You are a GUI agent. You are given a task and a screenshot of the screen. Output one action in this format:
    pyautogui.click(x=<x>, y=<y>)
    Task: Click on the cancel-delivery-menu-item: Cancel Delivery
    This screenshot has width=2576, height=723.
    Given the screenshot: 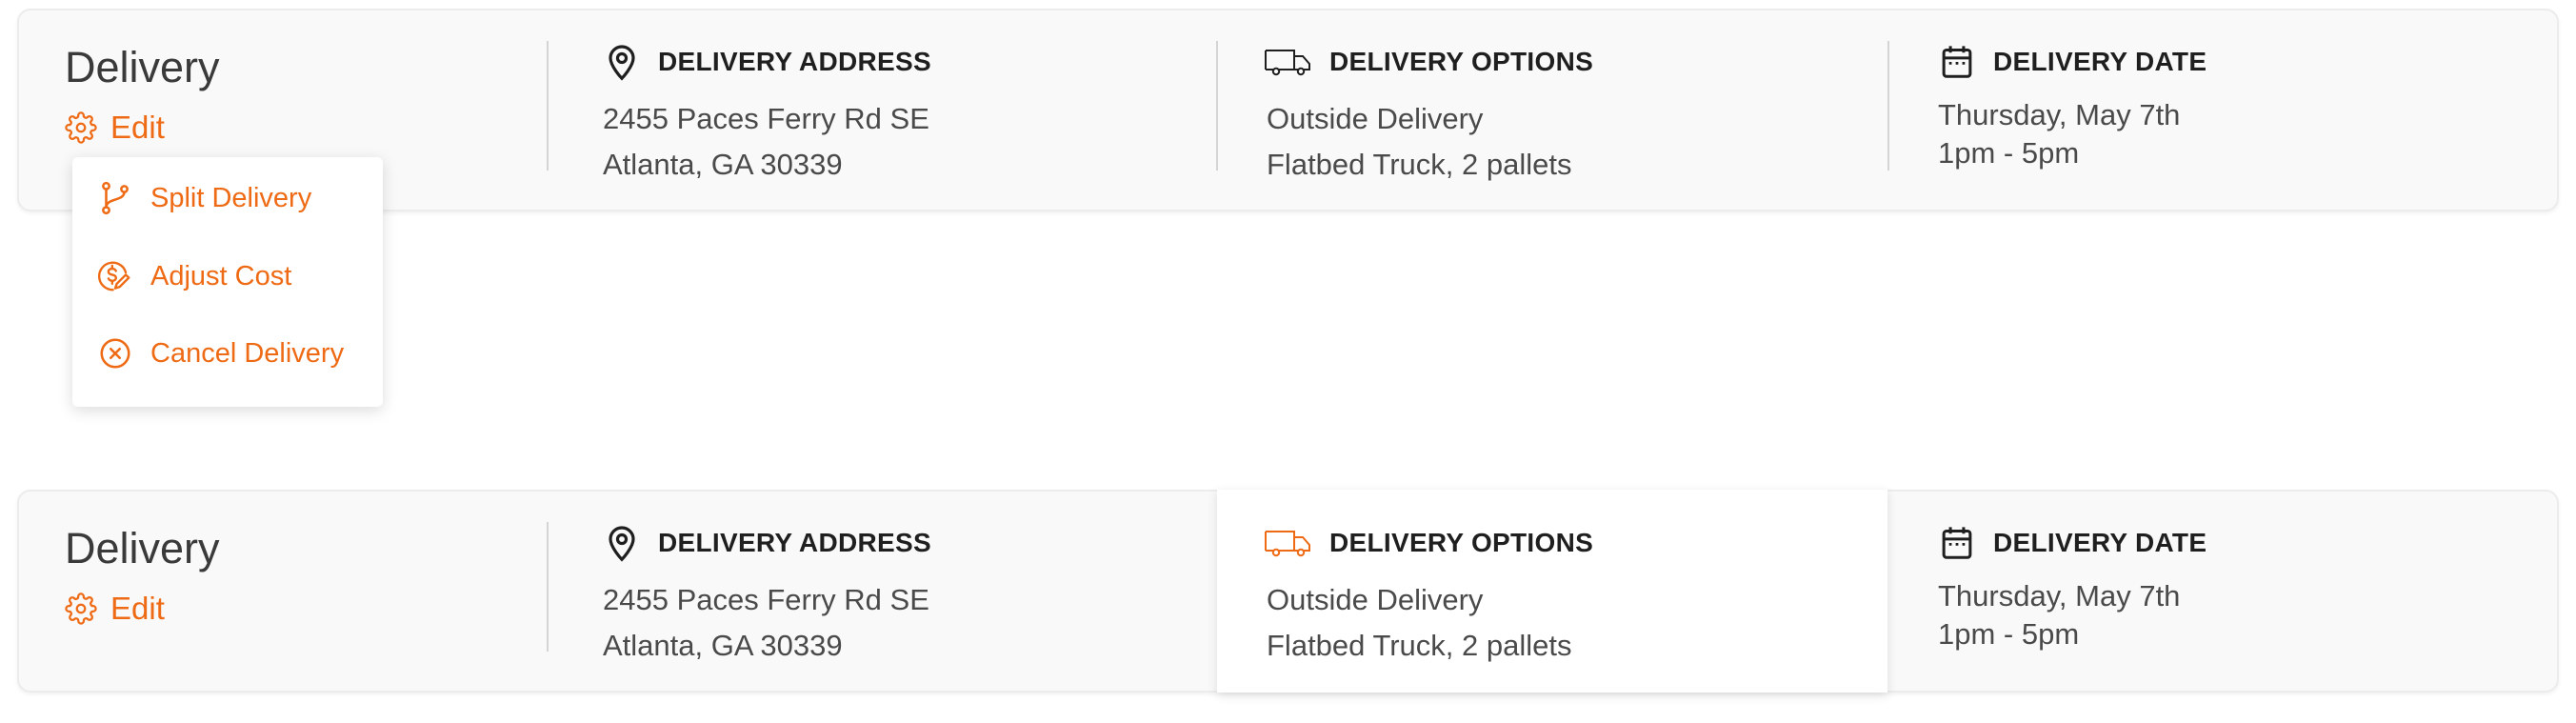 What is the action you would take?
    pyautogui.click(x=220, y=353)
    